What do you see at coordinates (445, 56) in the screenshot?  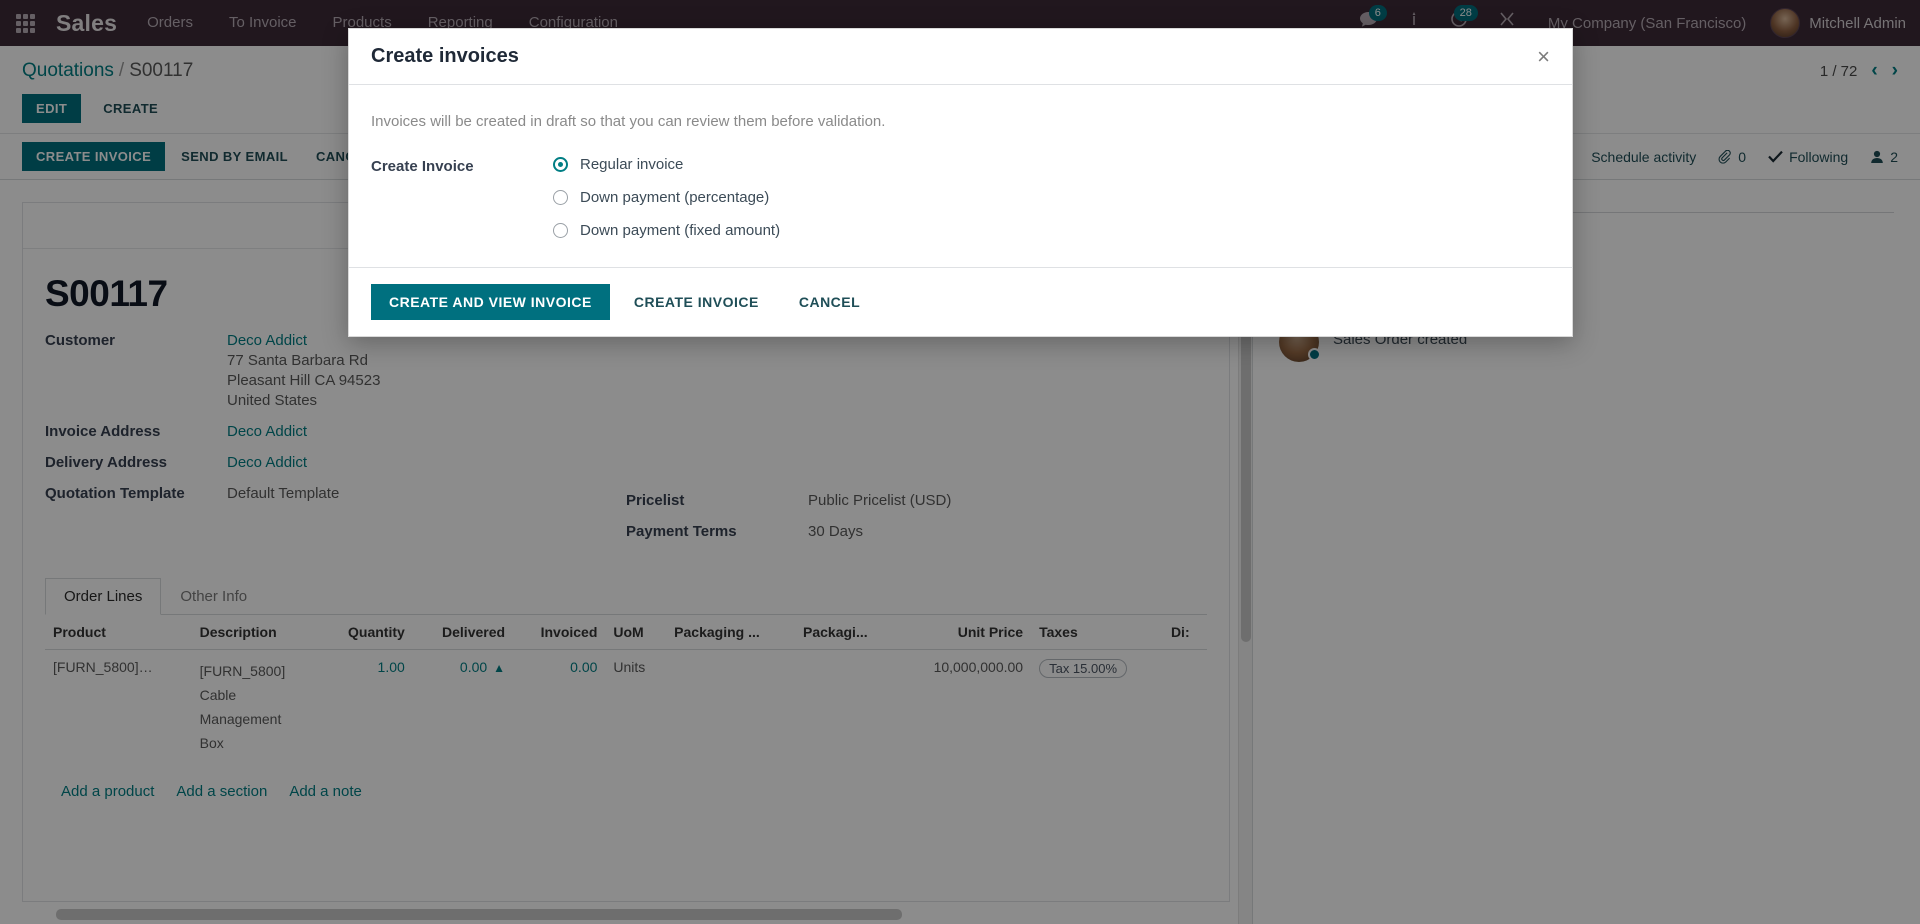 I see `modal-title: Create invoices` at bounding box center [445, 56].